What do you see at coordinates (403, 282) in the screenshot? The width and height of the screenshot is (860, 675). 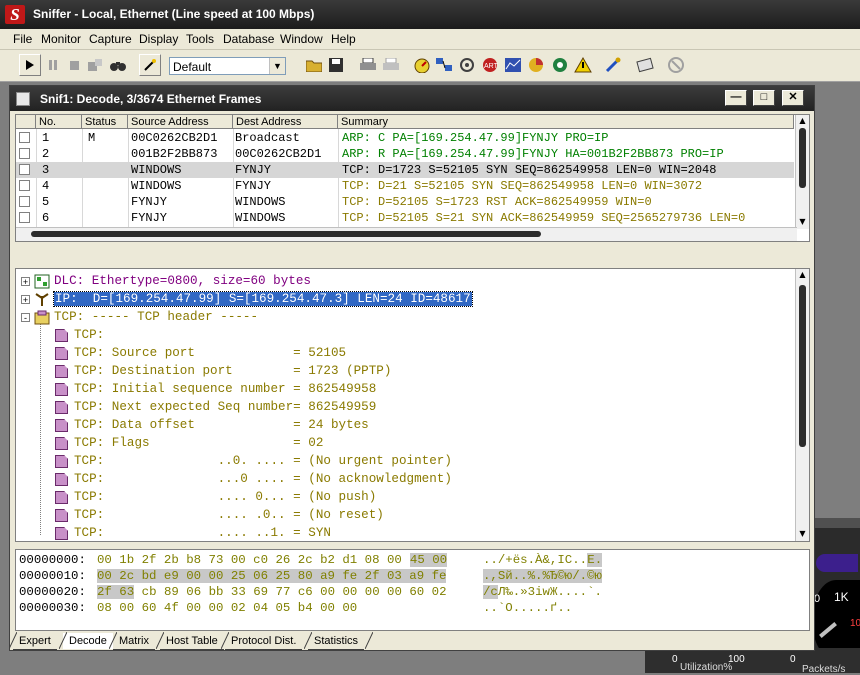 I see `tree-node: + DLC: Ethertype=0800, size=60 bytes` at bounding box center [403, 282].